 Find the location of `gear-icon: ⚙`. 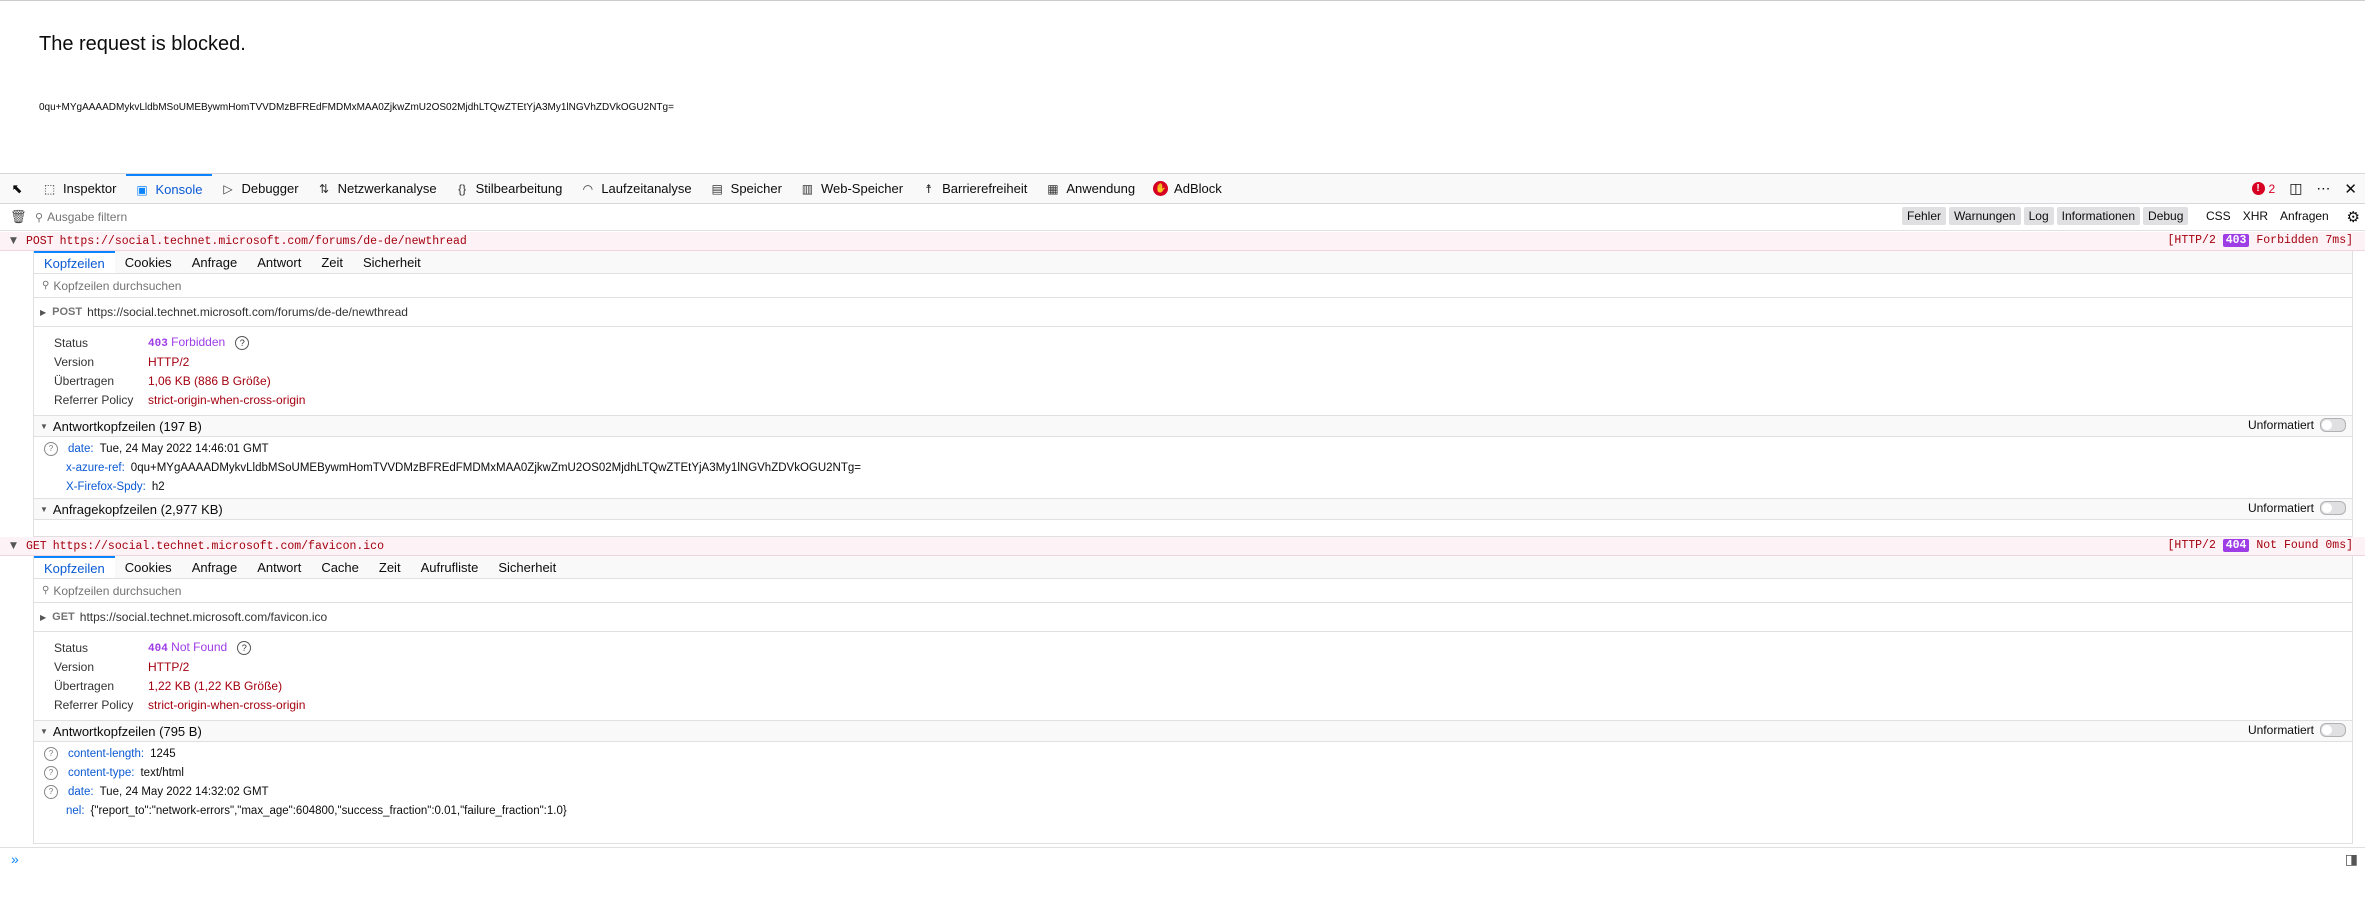

gear-icon: ⚙ is located at coordinates (2353, 217).